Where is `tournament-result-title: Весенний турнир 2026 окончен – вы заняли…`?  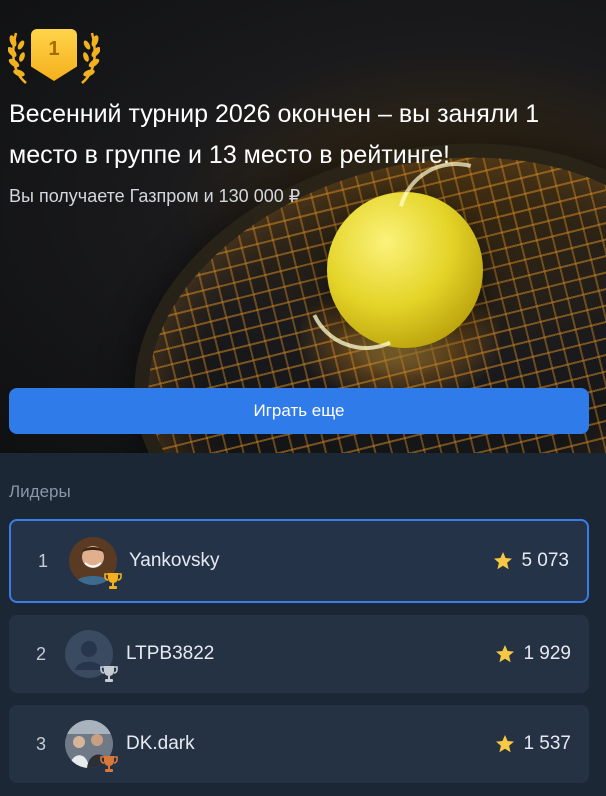
tournament-result-title: Весенний турнир 2026 окончен – вы заняли… is located at coordinates (274, 134).